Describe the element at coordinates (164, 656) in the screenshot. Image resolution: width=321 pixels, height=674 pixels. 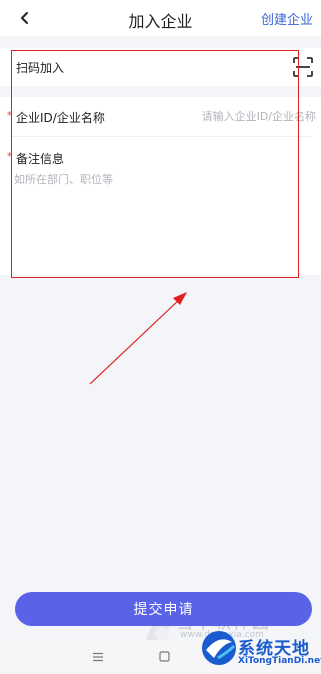
I see `home-square-icon` at that location.